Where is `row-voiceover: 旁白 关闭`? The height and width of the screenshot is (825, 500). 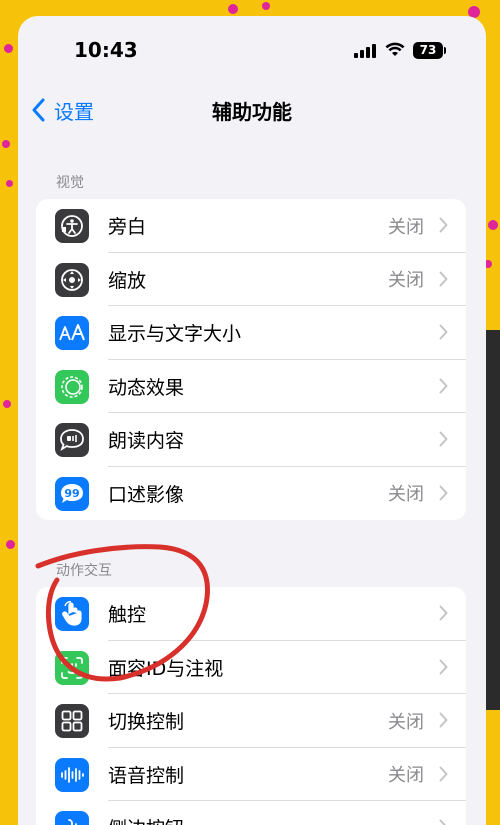
row-voiceover: 旁白 关闭 is located at coordinates (251, 226).